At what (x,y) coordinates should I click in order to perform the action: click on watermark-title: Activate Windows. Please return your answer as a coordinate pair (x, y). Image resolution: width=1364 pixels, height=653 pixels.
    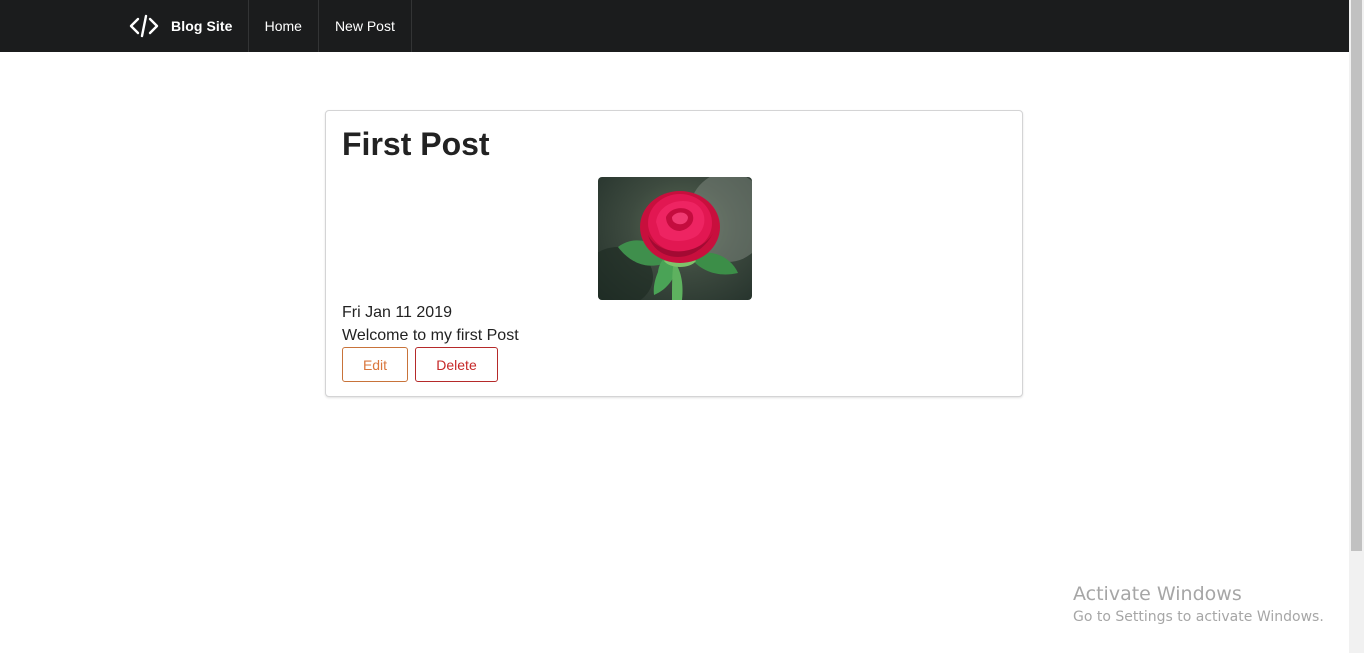
    Looking at the image, I should click on (1157, 594).